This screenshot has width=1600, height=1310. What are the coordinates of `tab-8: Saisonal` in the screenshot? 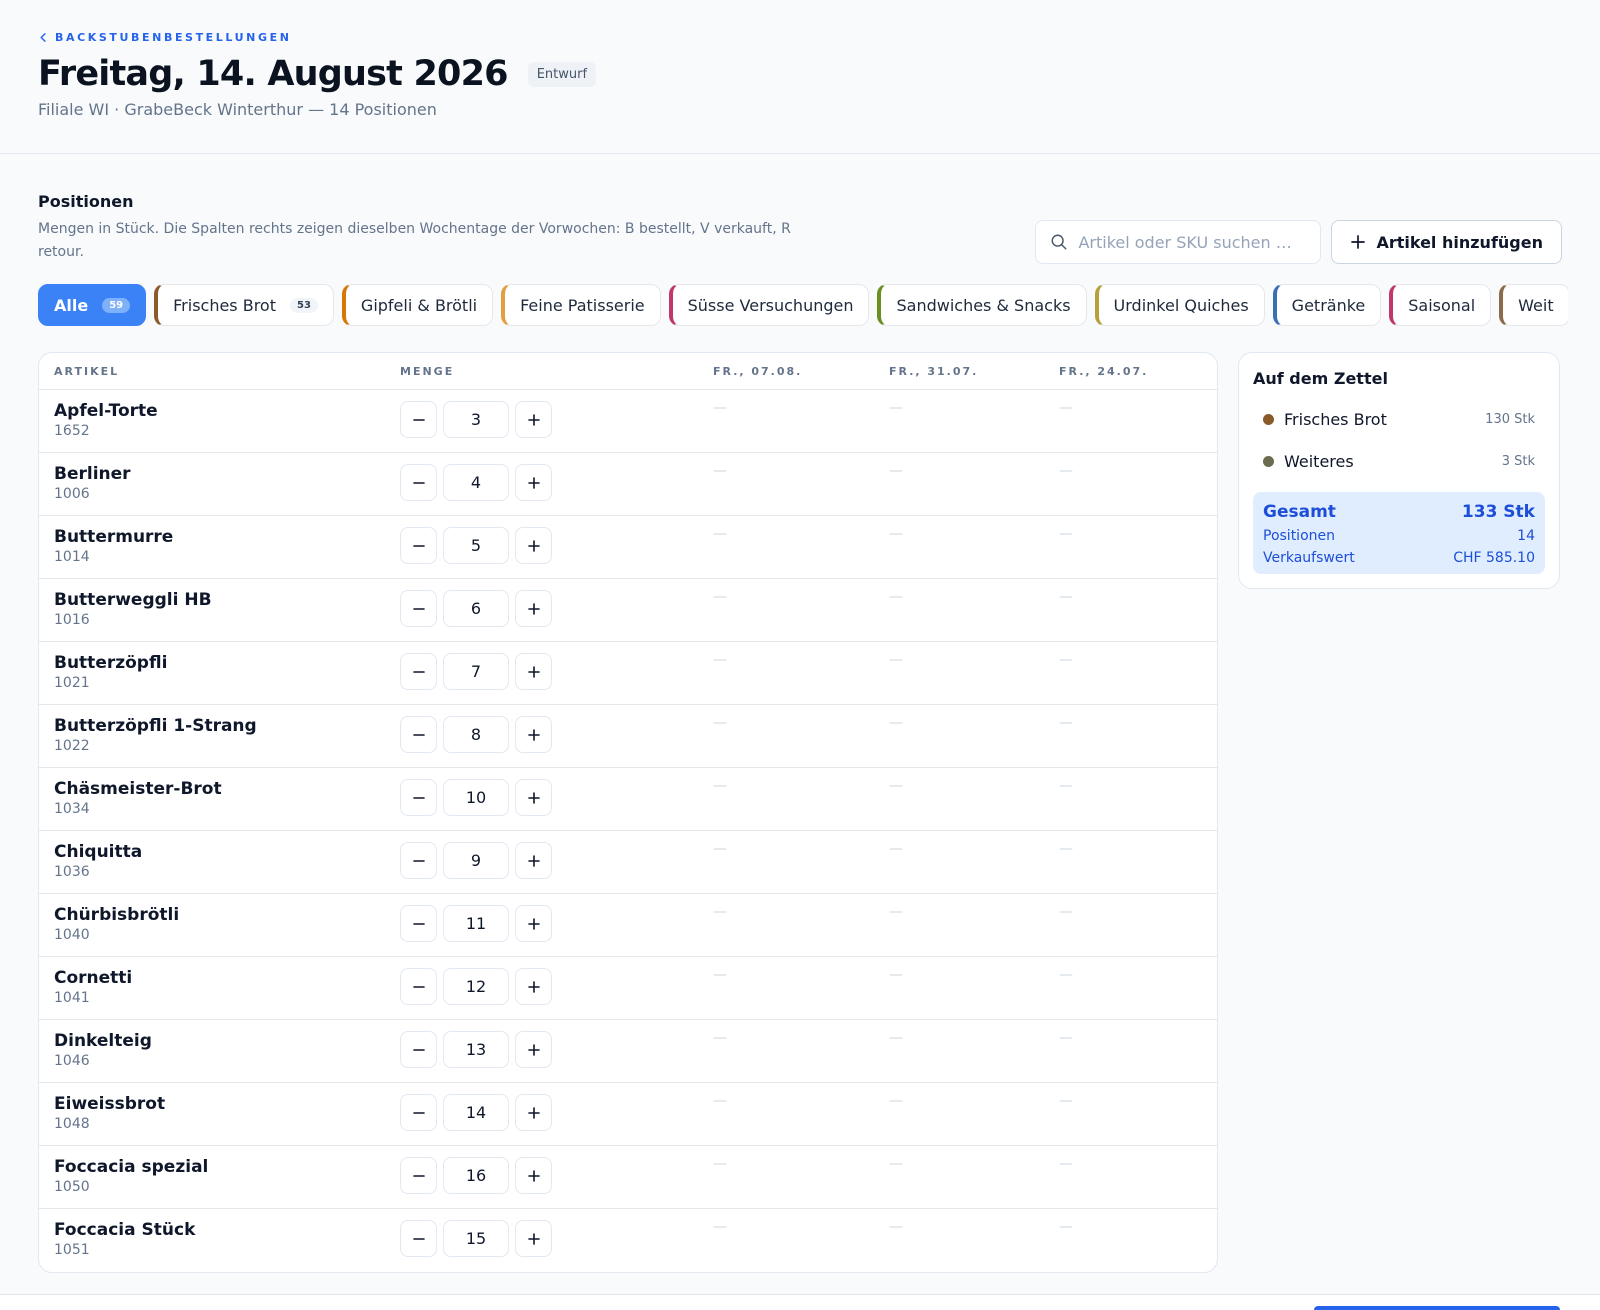 It's located at (1440, 305).